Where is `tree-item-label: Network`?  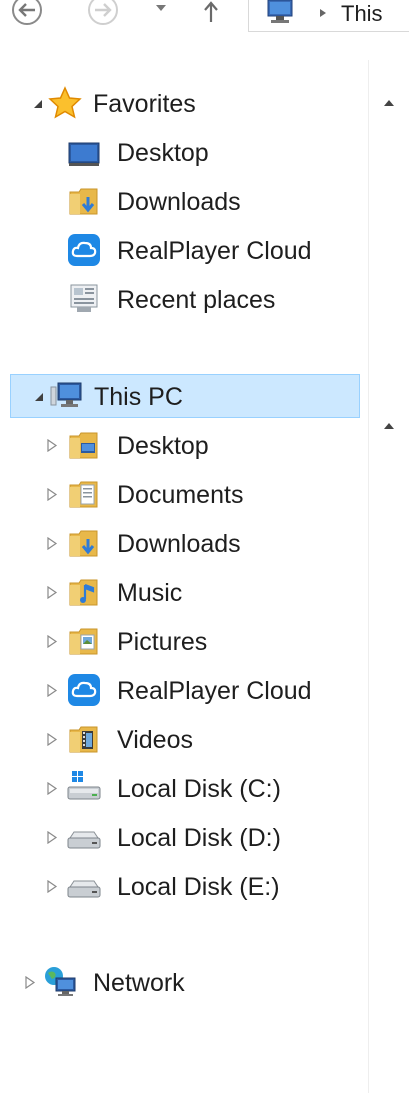 tree-item-label: Network is located at coordinates (139, 983).